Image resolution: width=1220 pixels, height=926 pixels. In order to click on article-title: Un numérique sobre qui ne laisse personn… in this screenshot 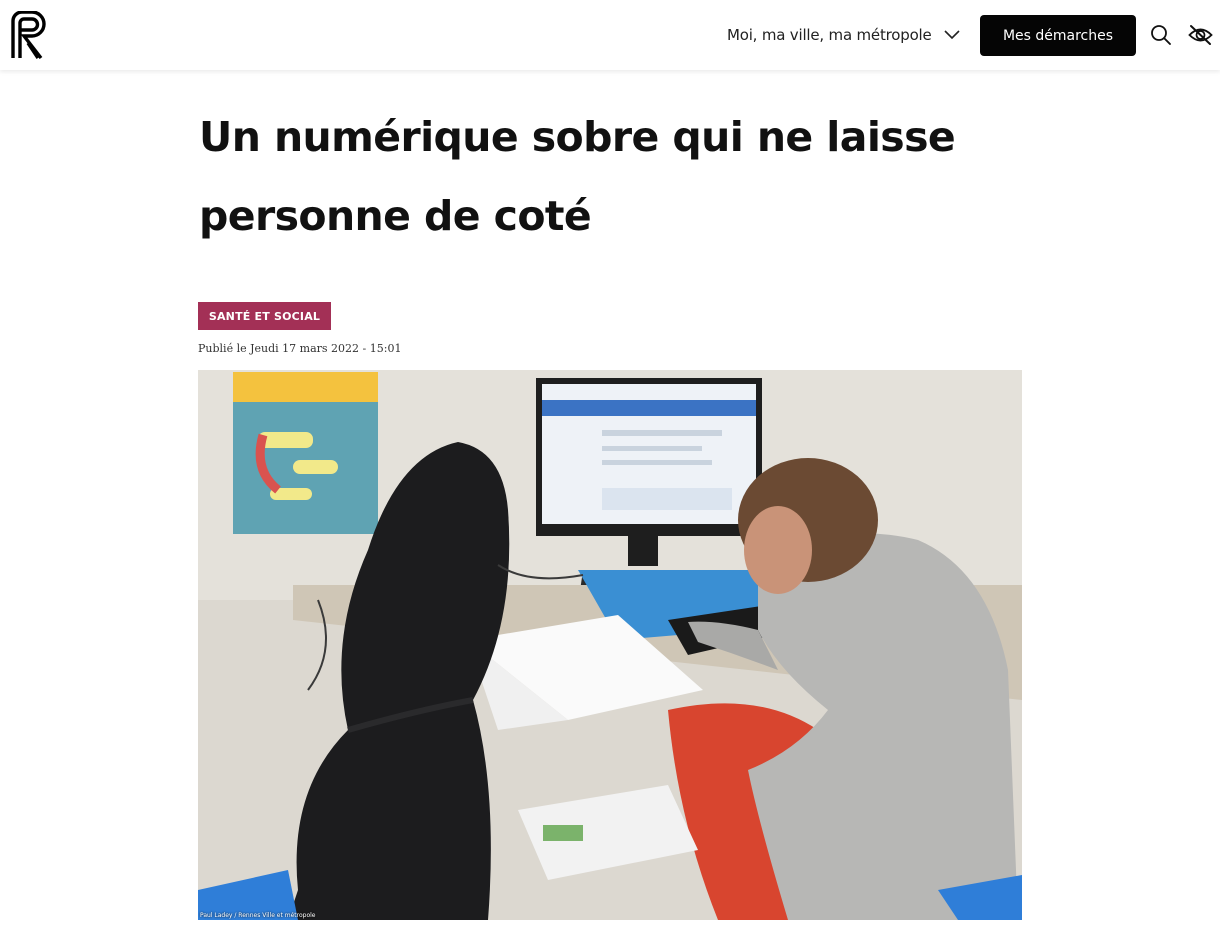, I will do `click(577, 176)`.